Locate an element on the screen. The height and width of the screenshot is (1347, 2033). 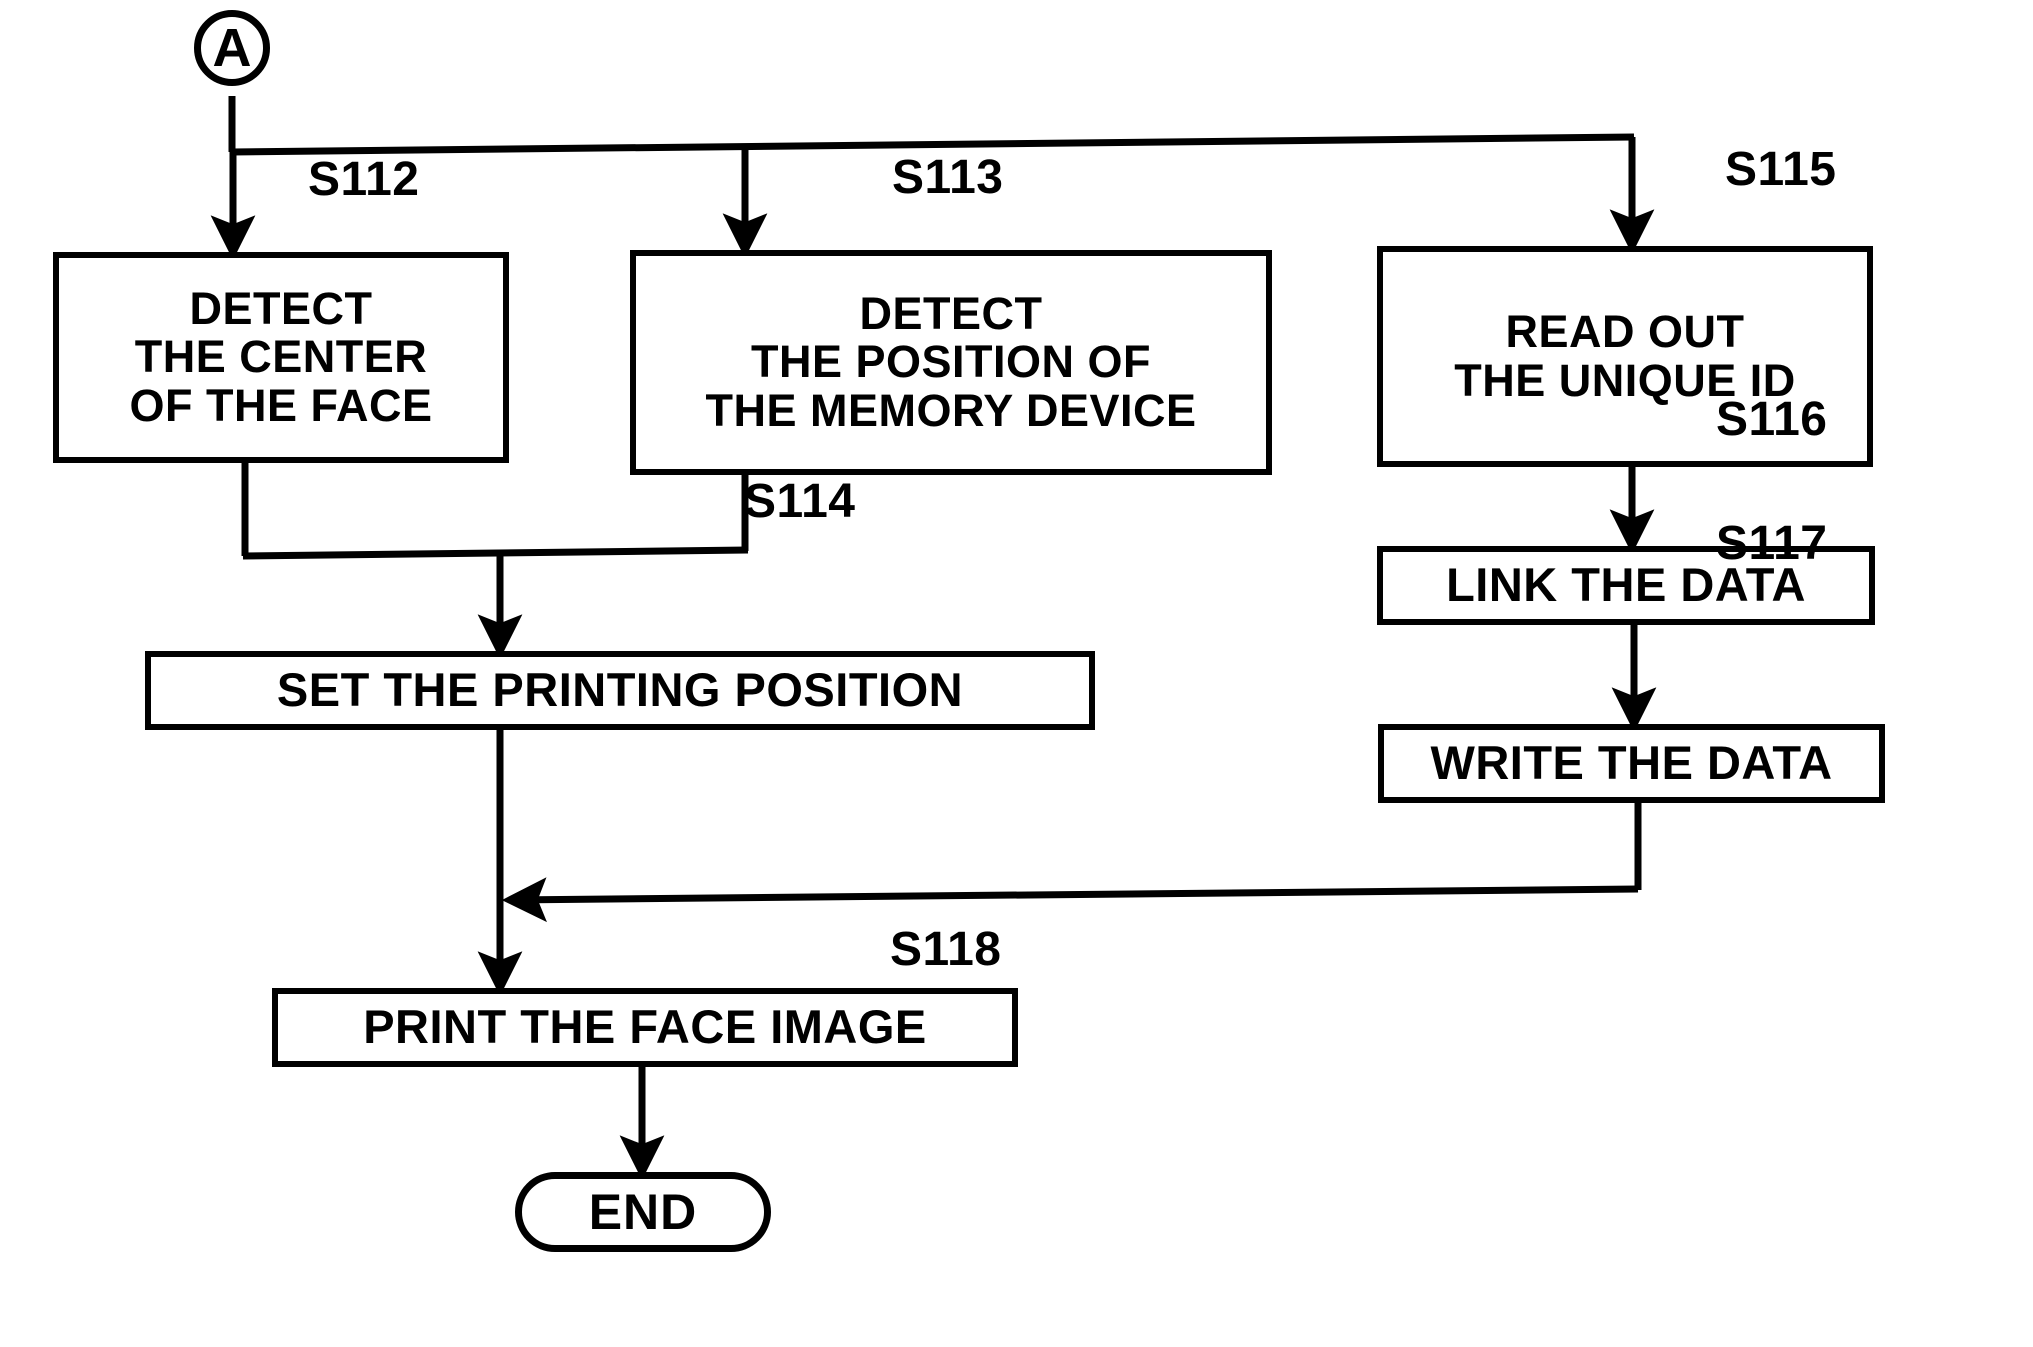
node-s113-detect-memory-device-position: DETECT THE POSITION OF THE MEMORY DEVICE is located at coordinates (951, 362).